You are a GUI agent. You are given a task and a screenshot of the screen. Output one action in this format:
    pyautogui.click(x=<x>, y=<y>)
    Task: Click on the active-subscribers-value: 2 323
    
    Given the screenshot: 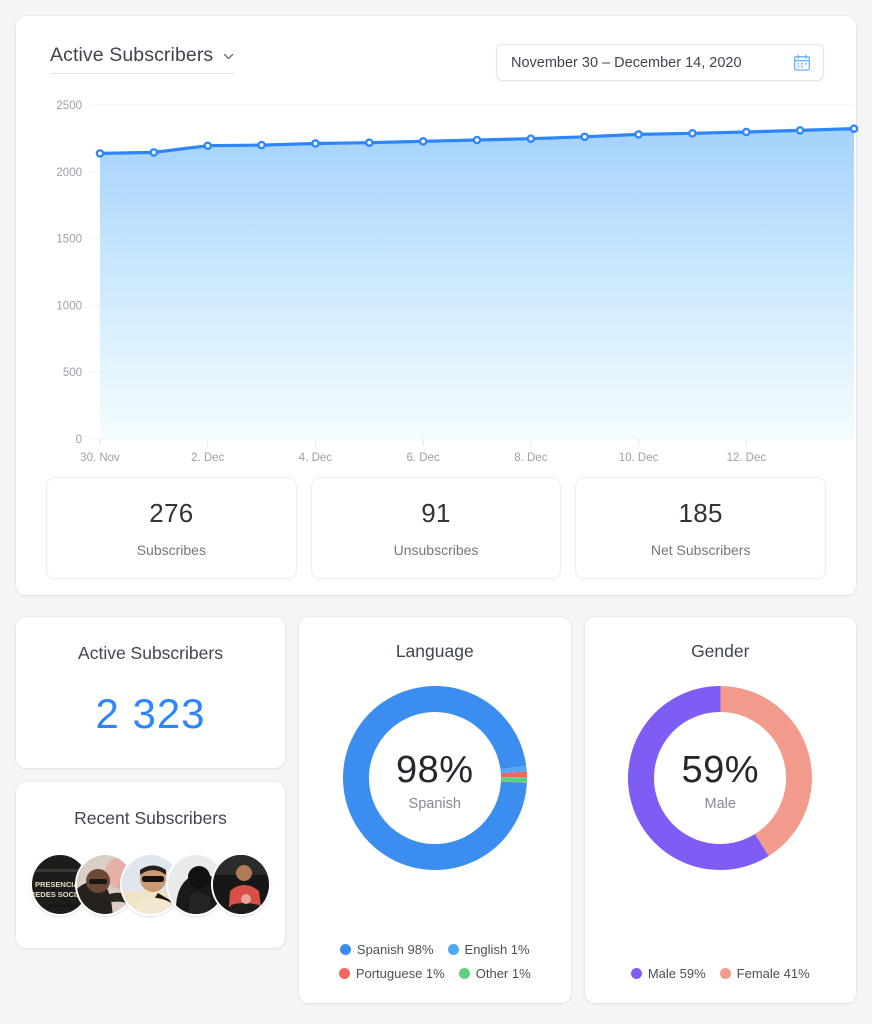 What is the action you would take?
    pyautogui.click(x=150, y=713)
    